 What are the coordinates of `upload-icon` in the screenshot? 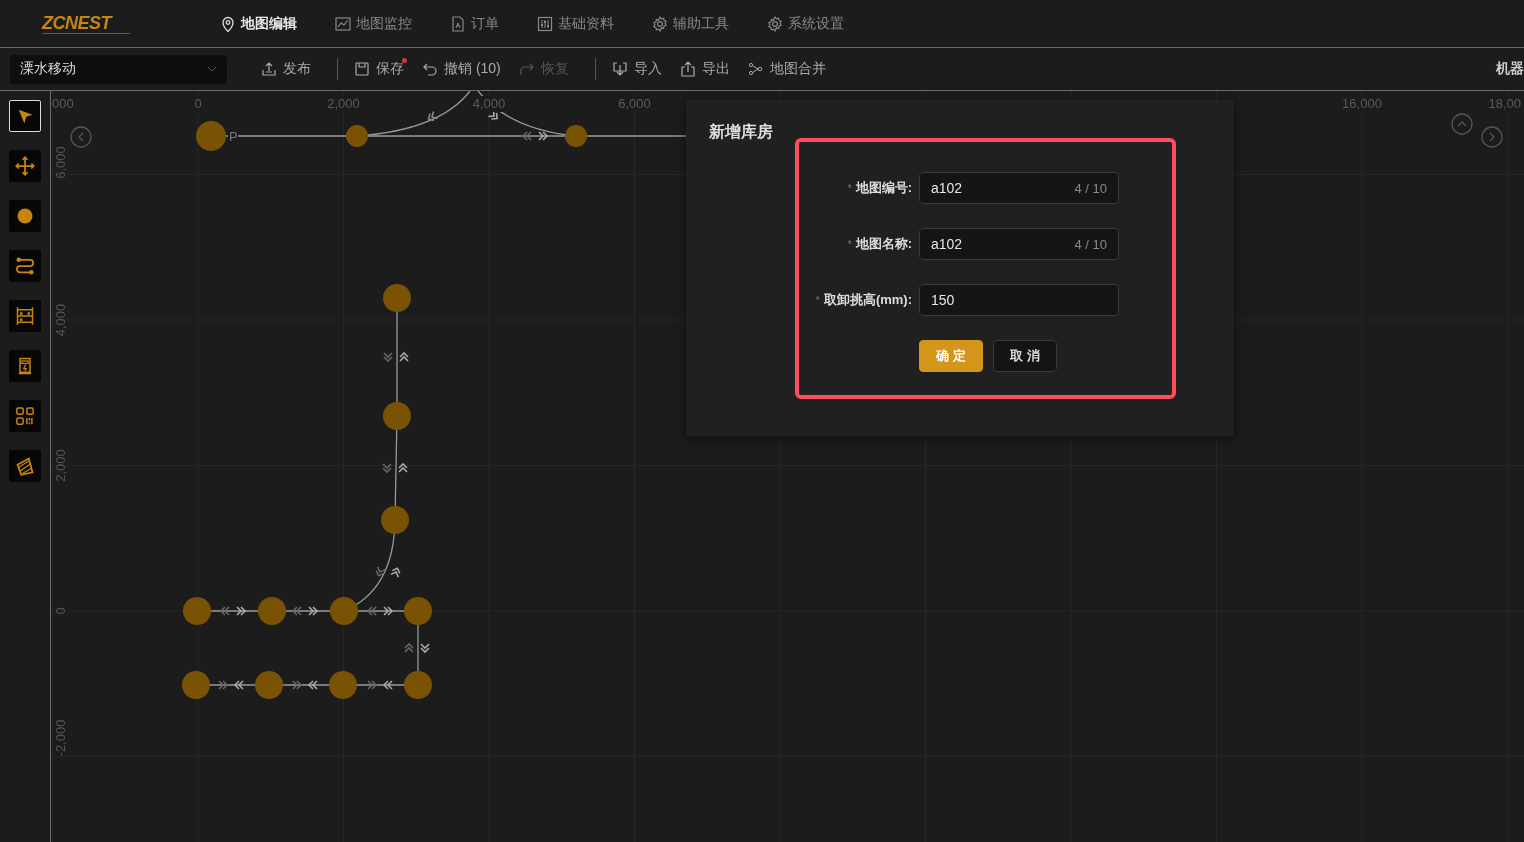 It's located at (269, 69).